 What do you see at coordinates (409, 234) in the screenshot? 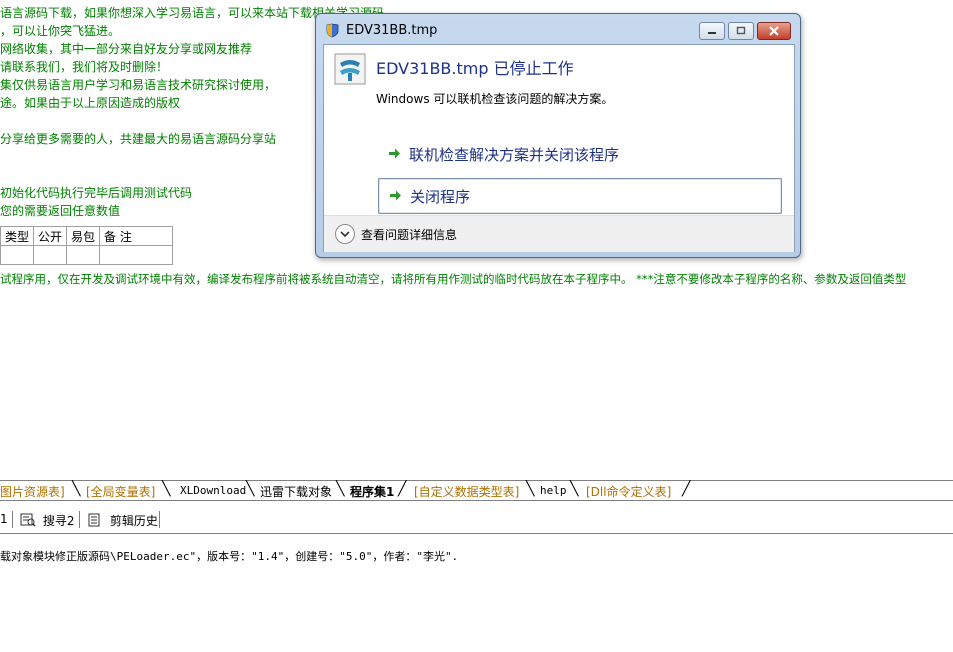
I see `view-details-link: 查看问题详细信息` at bounding box center [409, 234].